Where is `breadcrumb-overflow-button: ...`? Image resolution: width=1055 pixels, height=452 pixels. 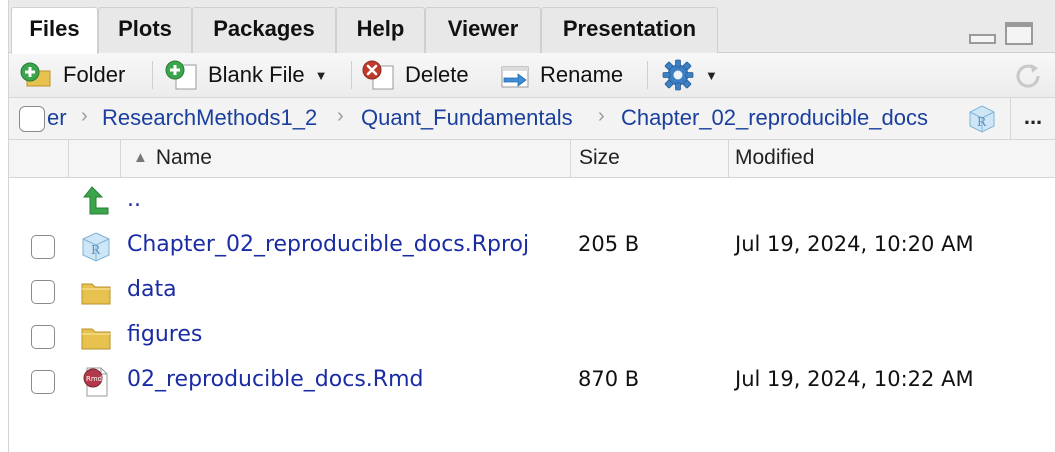
breadcrumb-overflow-button: ... is located at coordinates (1032, 118).